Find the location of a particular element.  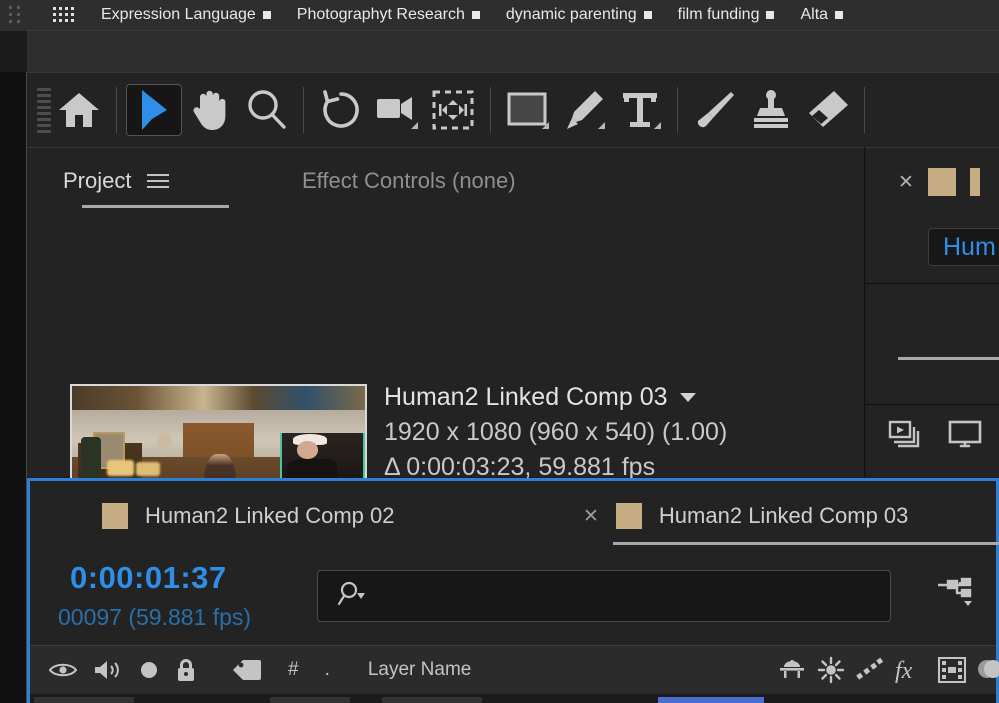

clone-stamp-icon is located at coordinates (771, 110).